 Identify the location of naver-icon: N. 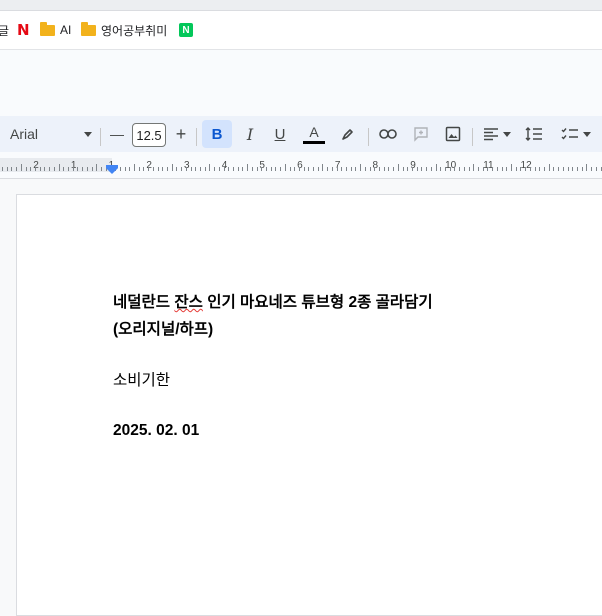
(186, 30).